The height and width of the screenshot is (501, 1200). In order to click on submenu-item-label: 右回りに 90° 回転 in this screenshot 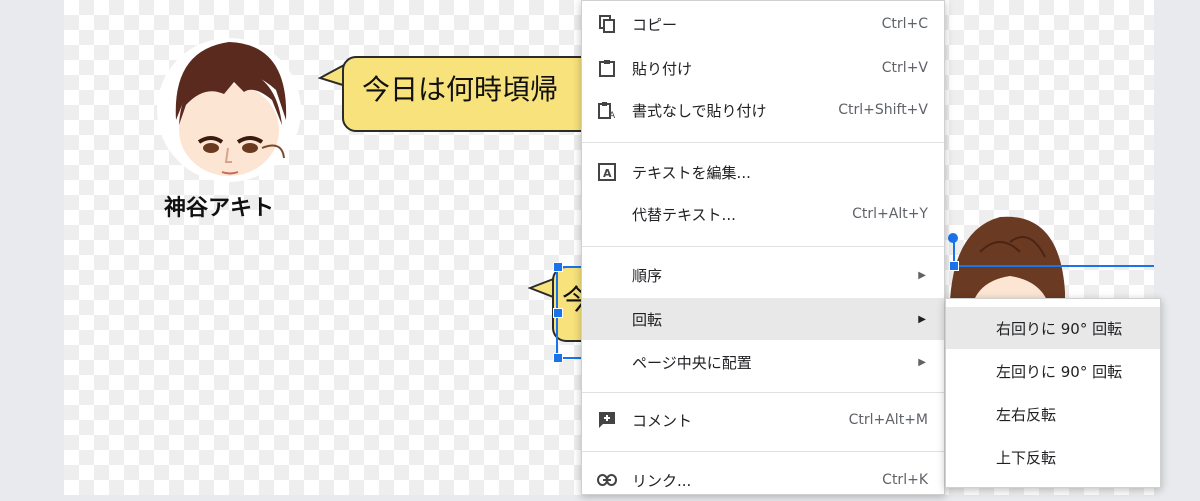, I will do `click(1059, 328)`.